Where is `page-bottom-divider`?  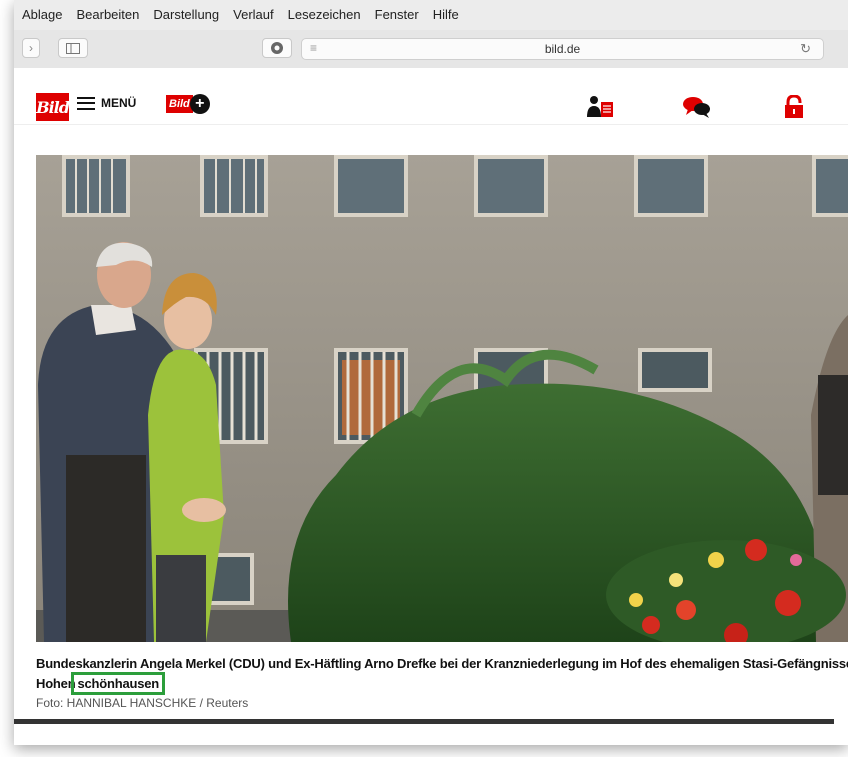
page-bottom-divider is located at coordinates (424, 721).